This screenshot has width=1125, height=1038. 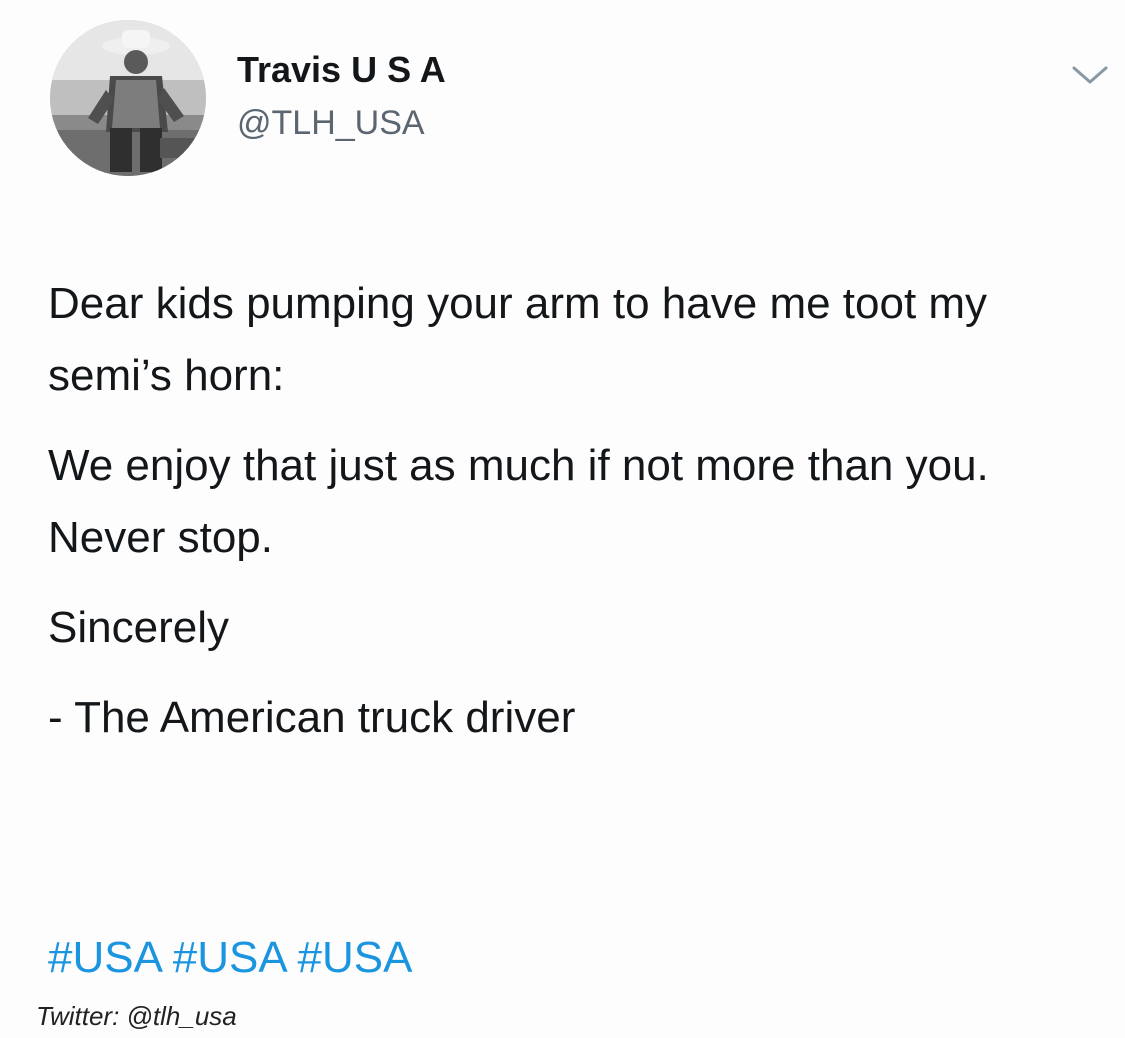 What do you see at coordinates (1090, 75) in the screenshot?
I see `chevron-down-icon` at bounding box center [1090, 75].